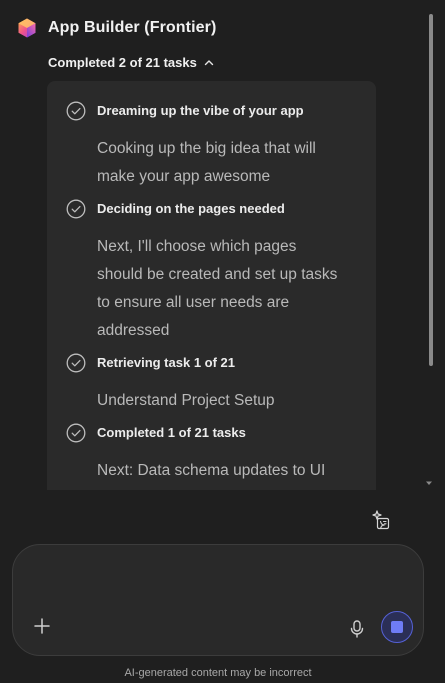  I want to click on task-progress-toggle: Completed 2 of 21 tasks, so click(131, 62).